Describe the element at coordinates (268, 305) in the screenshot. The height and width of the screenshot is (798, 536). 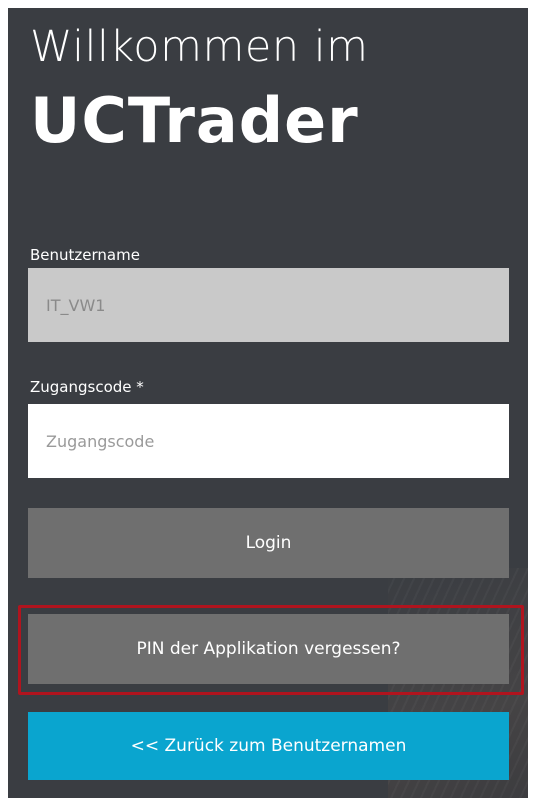
I see `username-field` at that location.